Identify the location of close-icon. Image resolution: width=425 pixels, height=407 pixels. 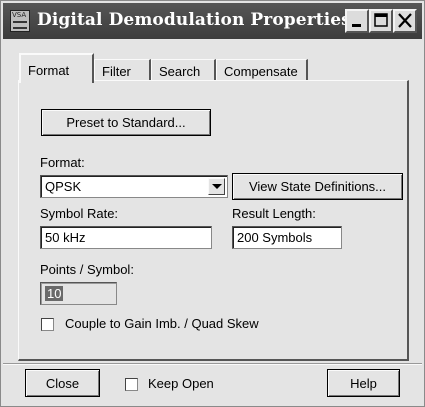
(405, 20).